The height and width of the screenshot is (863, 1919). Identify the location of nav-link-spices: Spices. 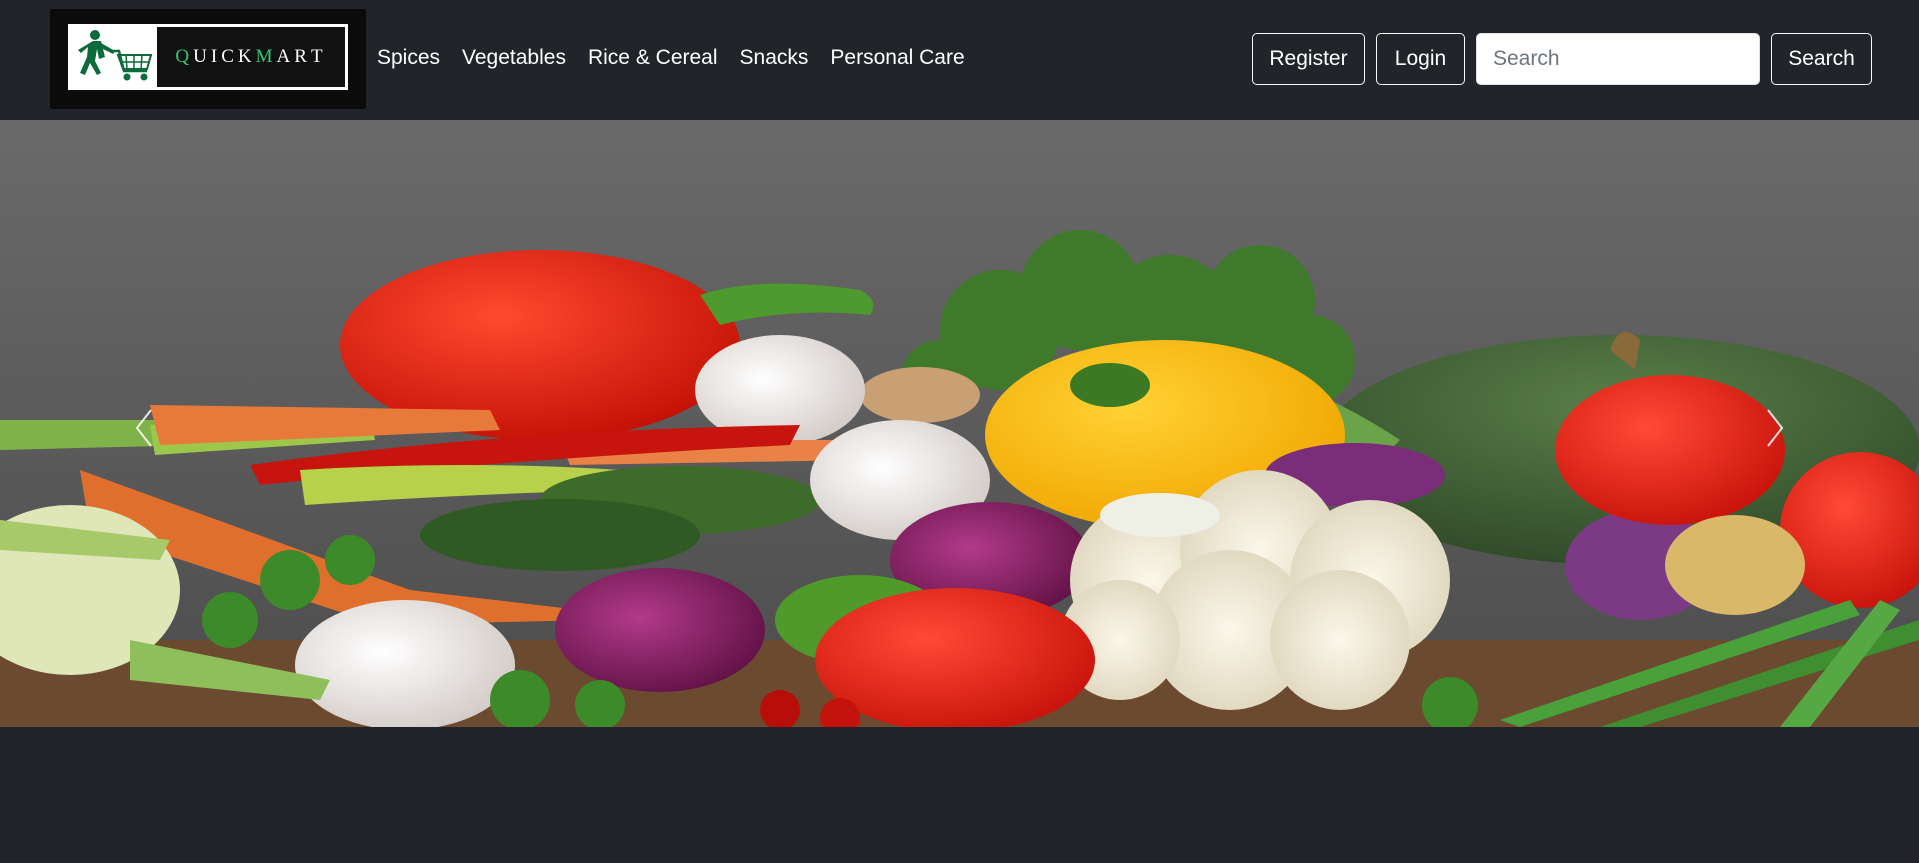
(408, 58).